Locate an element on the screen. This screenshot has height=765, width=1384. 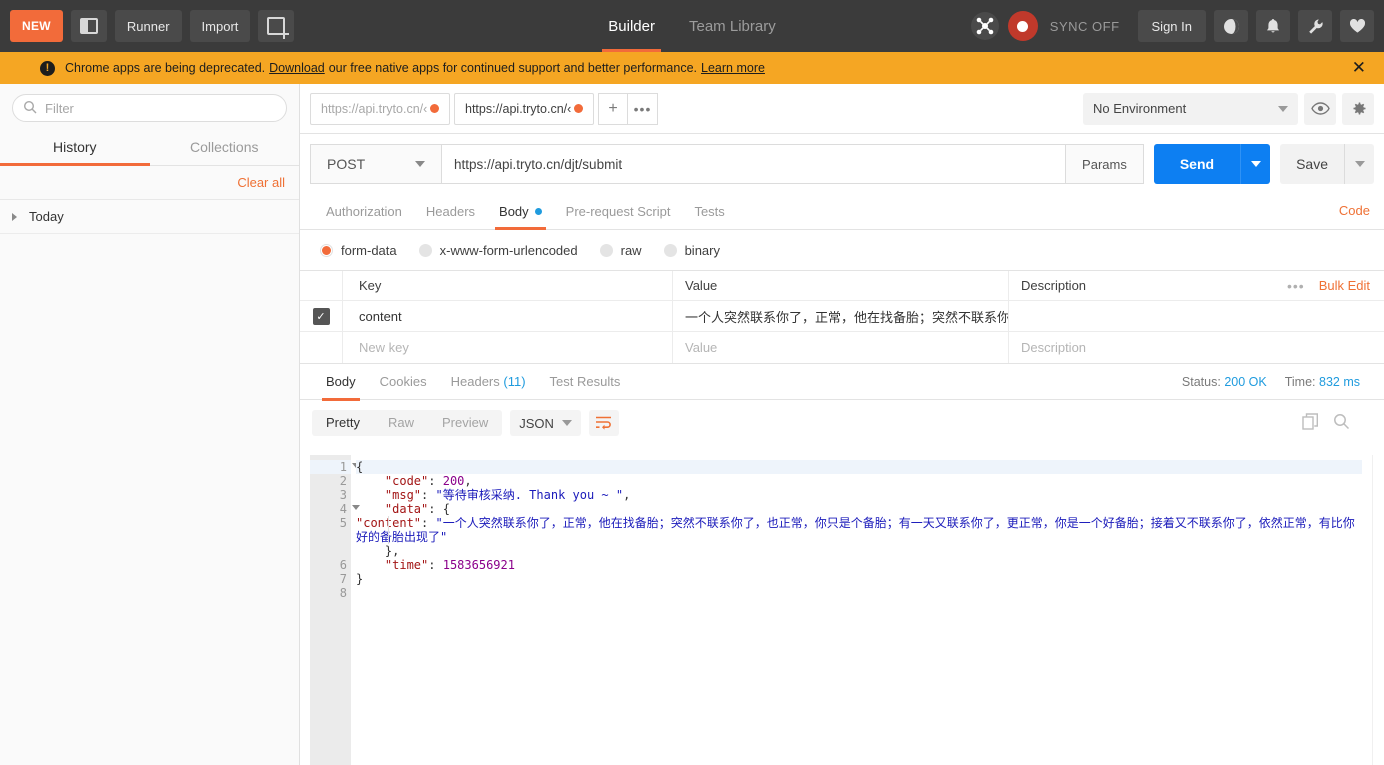
environment-area: No Environment is located at coordinates (1228, 108).